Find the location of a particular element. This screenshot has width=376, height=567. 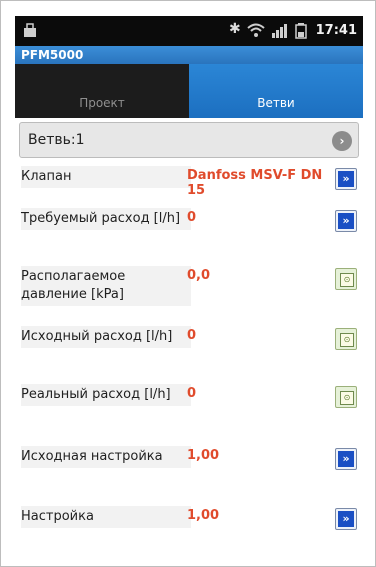

wifi-icon is located at coordinates (256, 30).